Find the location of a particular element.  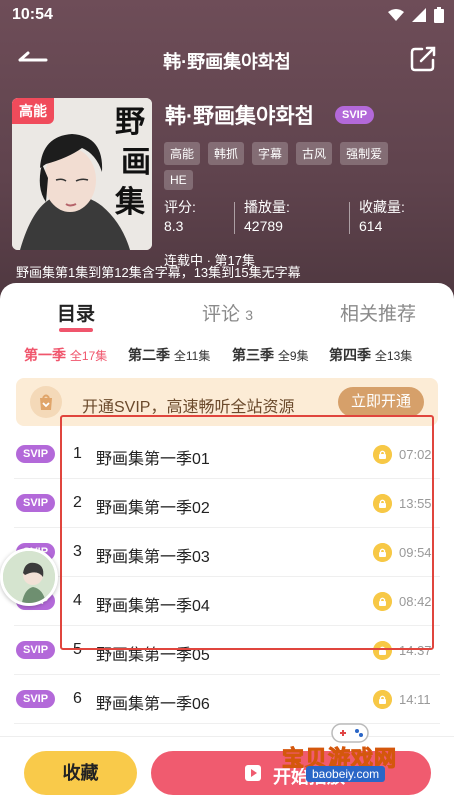

season-count: 全13集 is located at coordinates (393, 356).